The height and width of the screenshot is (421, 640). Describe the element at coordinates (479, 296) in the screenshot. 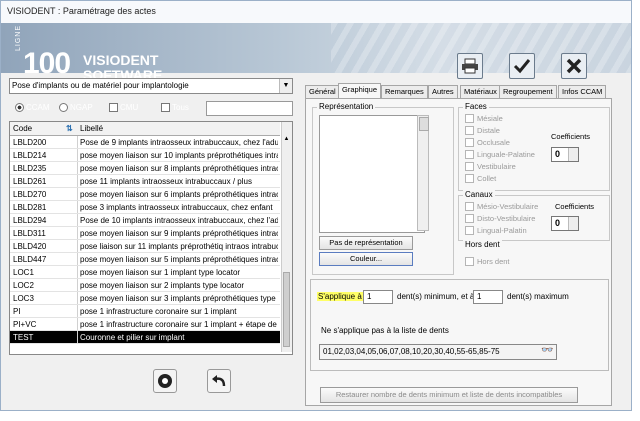

I see `max-teeth-value: 1` at that location.